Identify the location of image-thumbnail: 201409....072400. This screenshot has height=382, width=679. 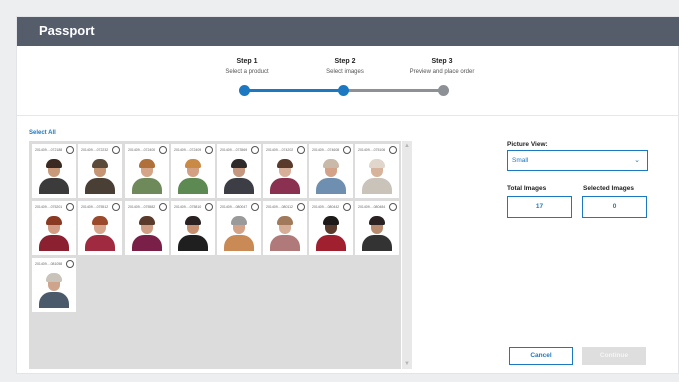
(147, 171).